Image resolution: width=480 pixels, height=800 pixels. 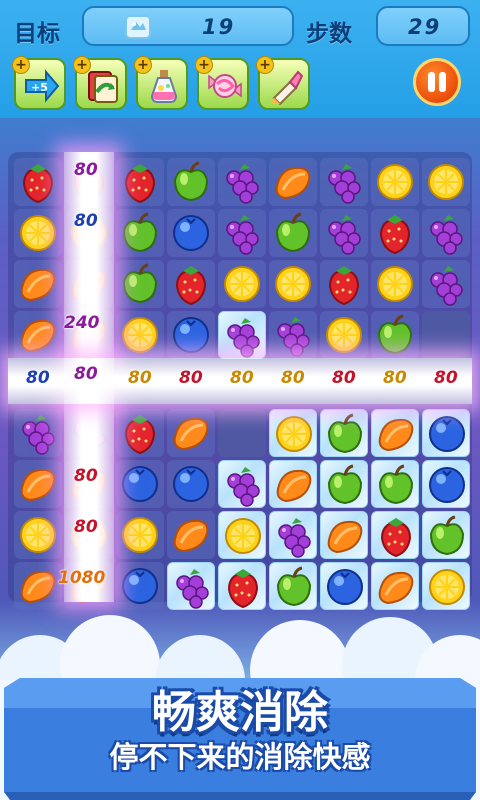 I want to click on candy-icon, so click(x=225, y=86).